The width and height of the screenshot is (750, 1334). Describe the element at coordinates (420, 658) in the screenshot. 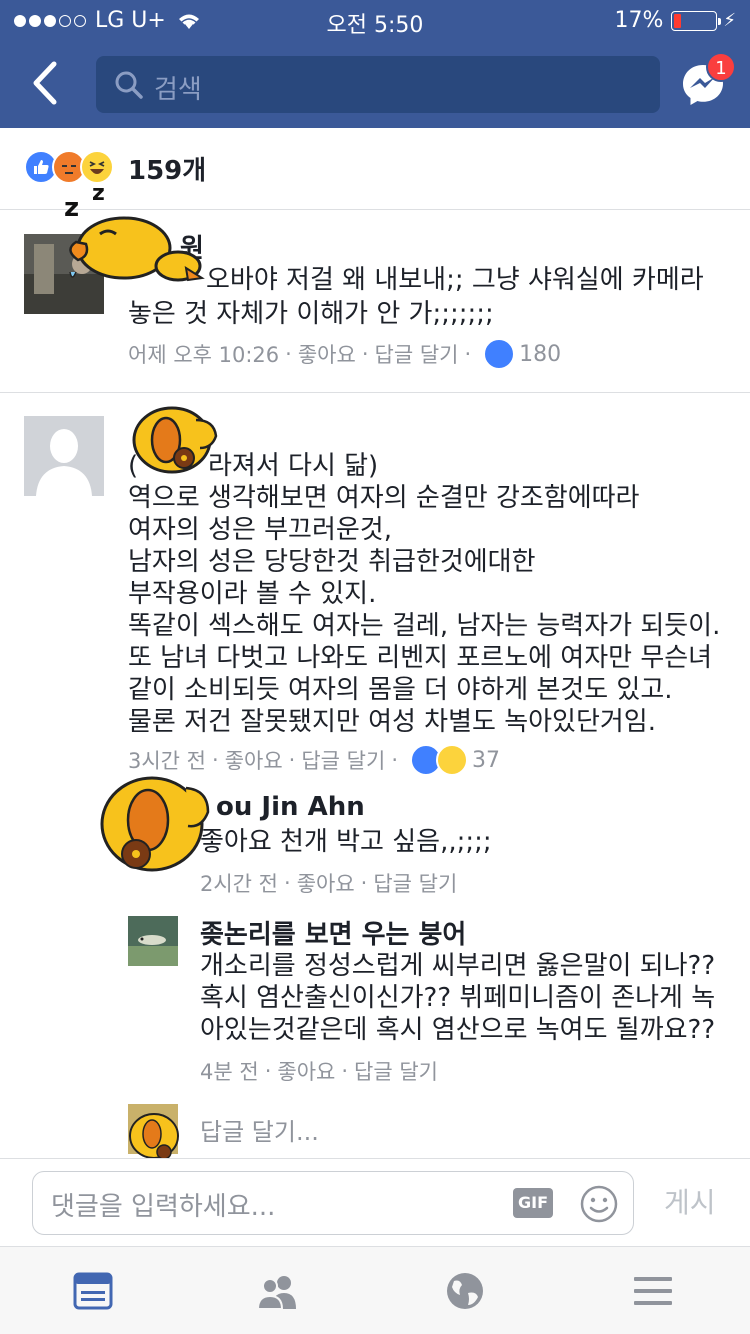

I see `comment-text-line: 또 남녀 다벗고 나와도 리벤지 포르노에 여자만 무슨녀` at that location.